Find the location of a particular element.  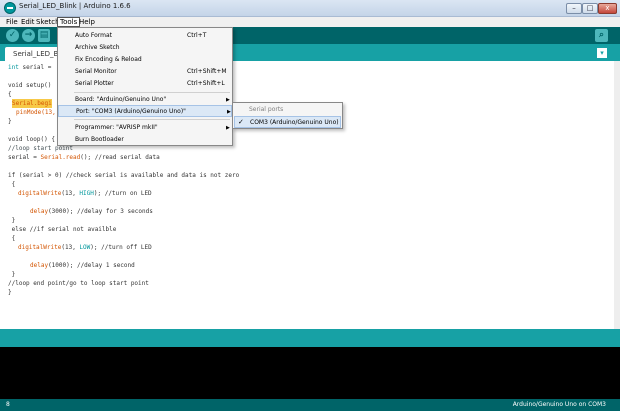

code-line: pinMode(13, is located at coordinates (36, 112).